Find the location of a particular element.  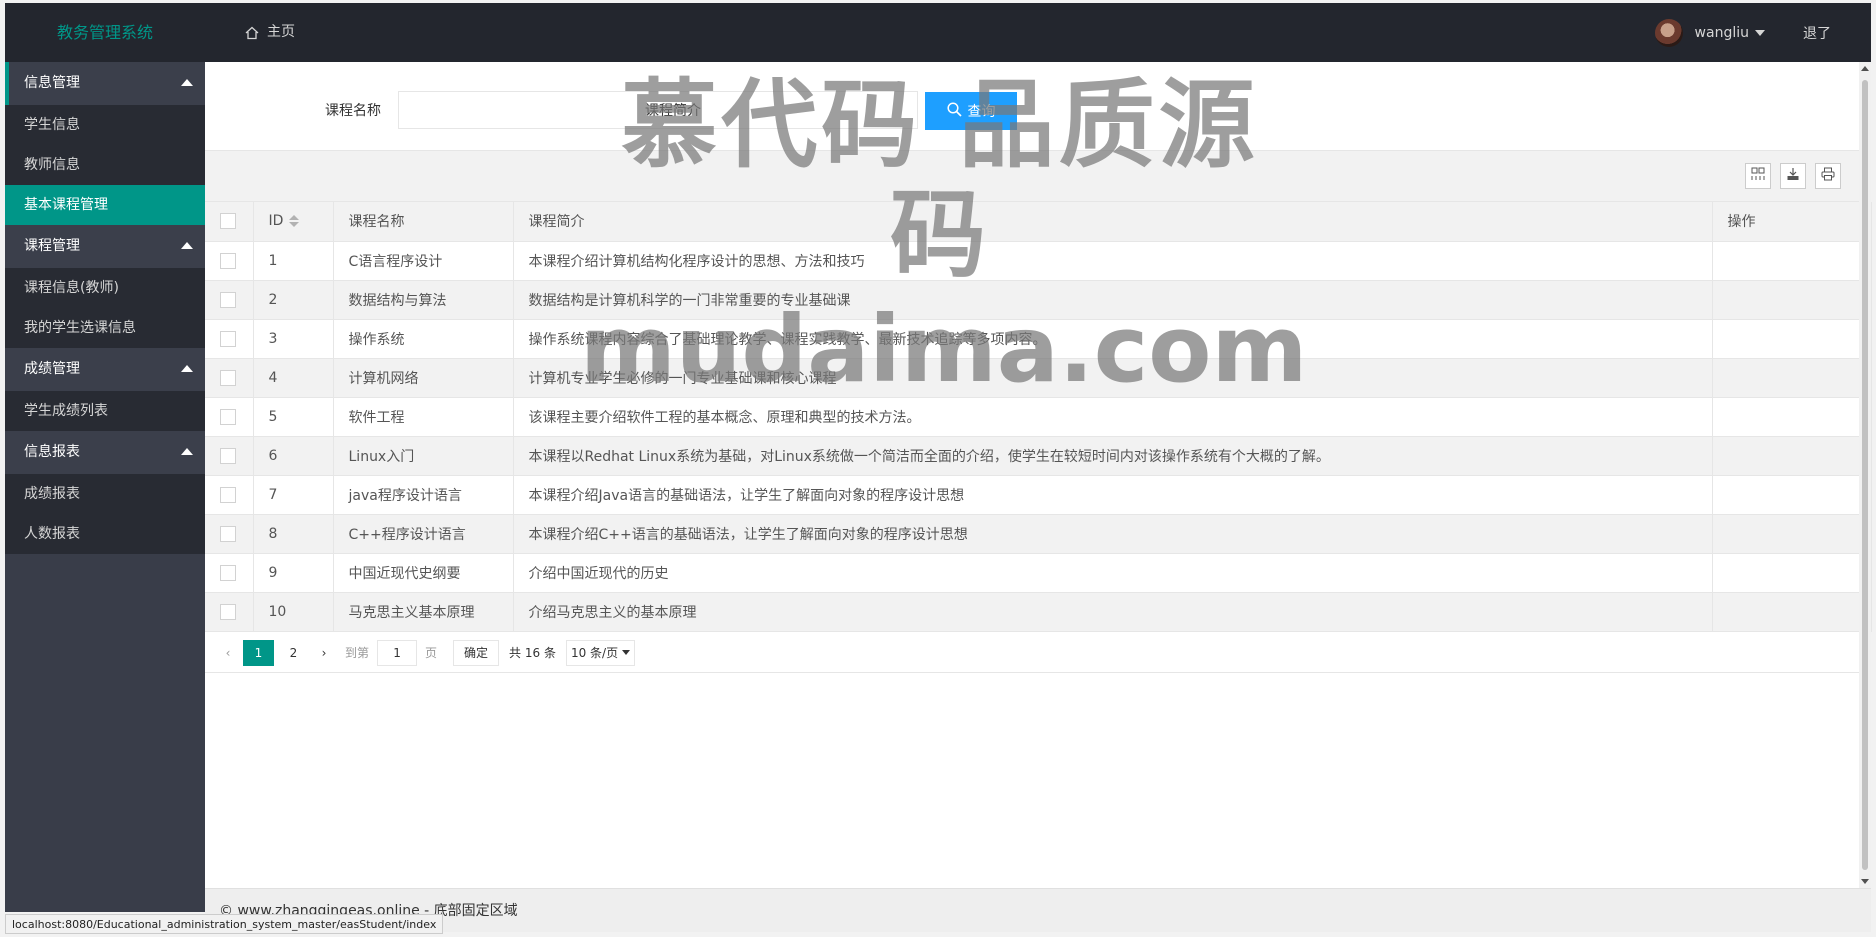

page-2: 2 is located at coordinates (293, 653).